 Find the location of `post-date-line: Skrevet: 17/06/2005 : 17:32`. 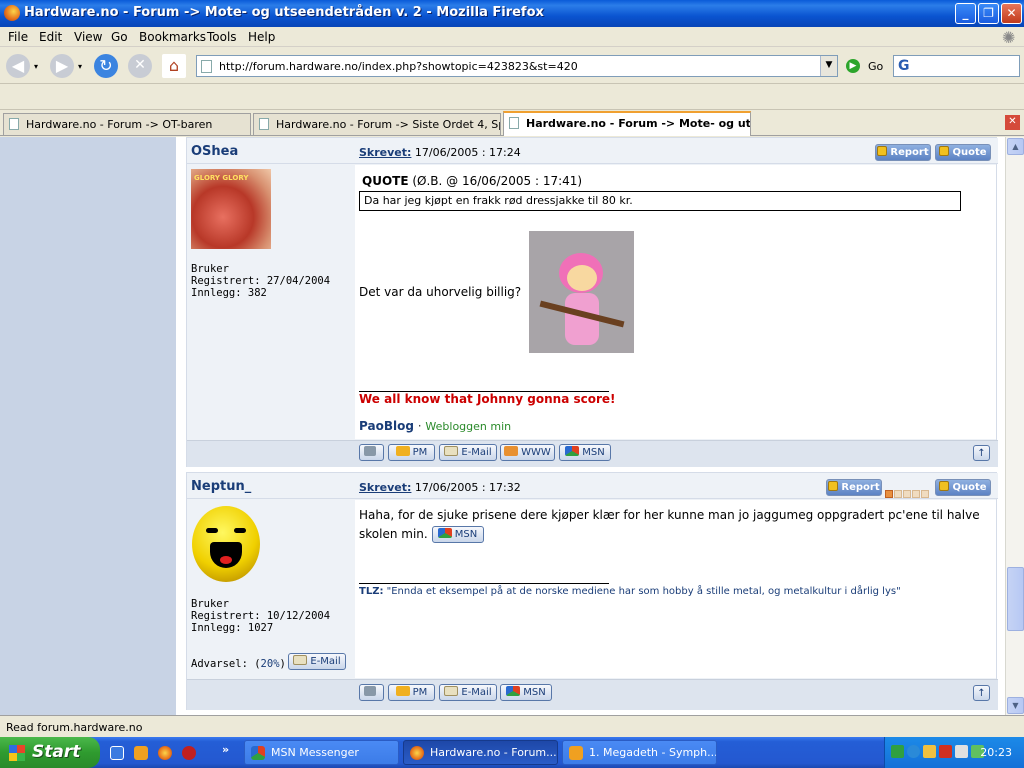

post-date-line: Skrevet: 17/06/2005 : 17:32 is located at coordinates (440, 487).